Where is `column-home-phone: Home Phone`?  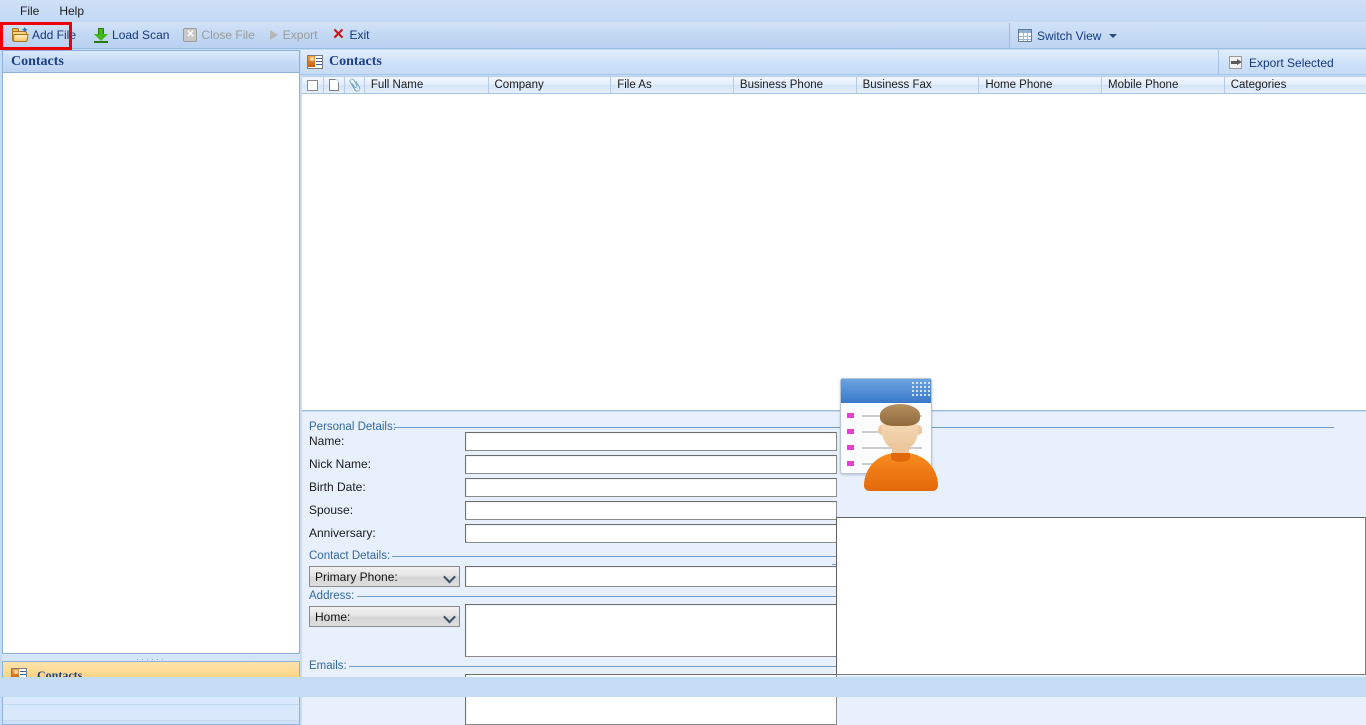 column-home-phone: Home Phone is located at coordinates (1041, 85).